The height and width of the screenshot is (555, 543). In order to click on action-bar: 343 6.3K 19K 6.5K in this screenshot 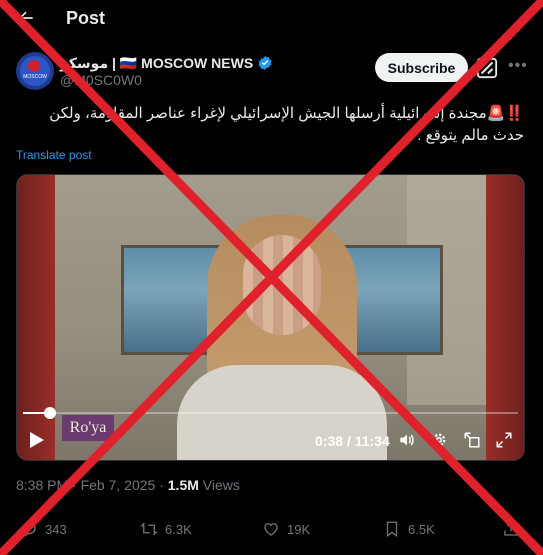, I will do `click(271, 529)`.